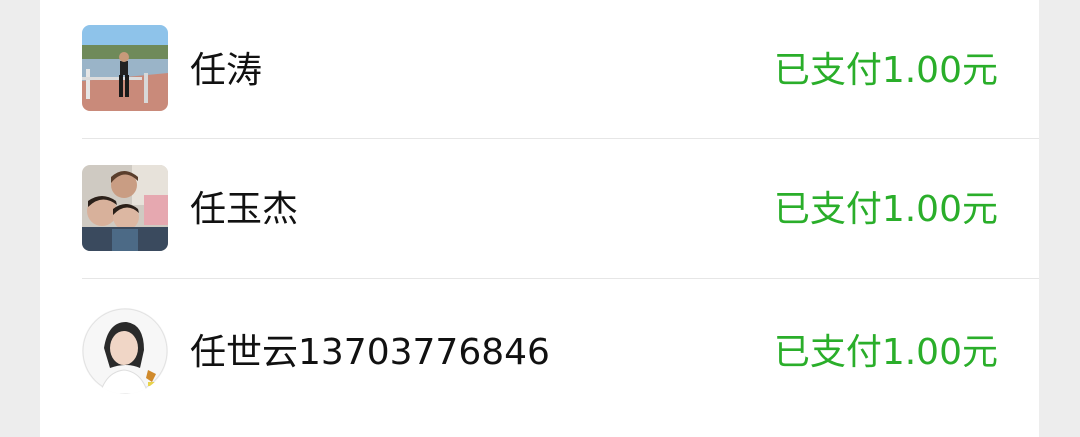 The width and height of the screenshot is (1080, 437). What do you see at coordinates (370, 352) in the screenshot?
I see `payer-name: 任世云13703776846` at bounding box center [370, 352].